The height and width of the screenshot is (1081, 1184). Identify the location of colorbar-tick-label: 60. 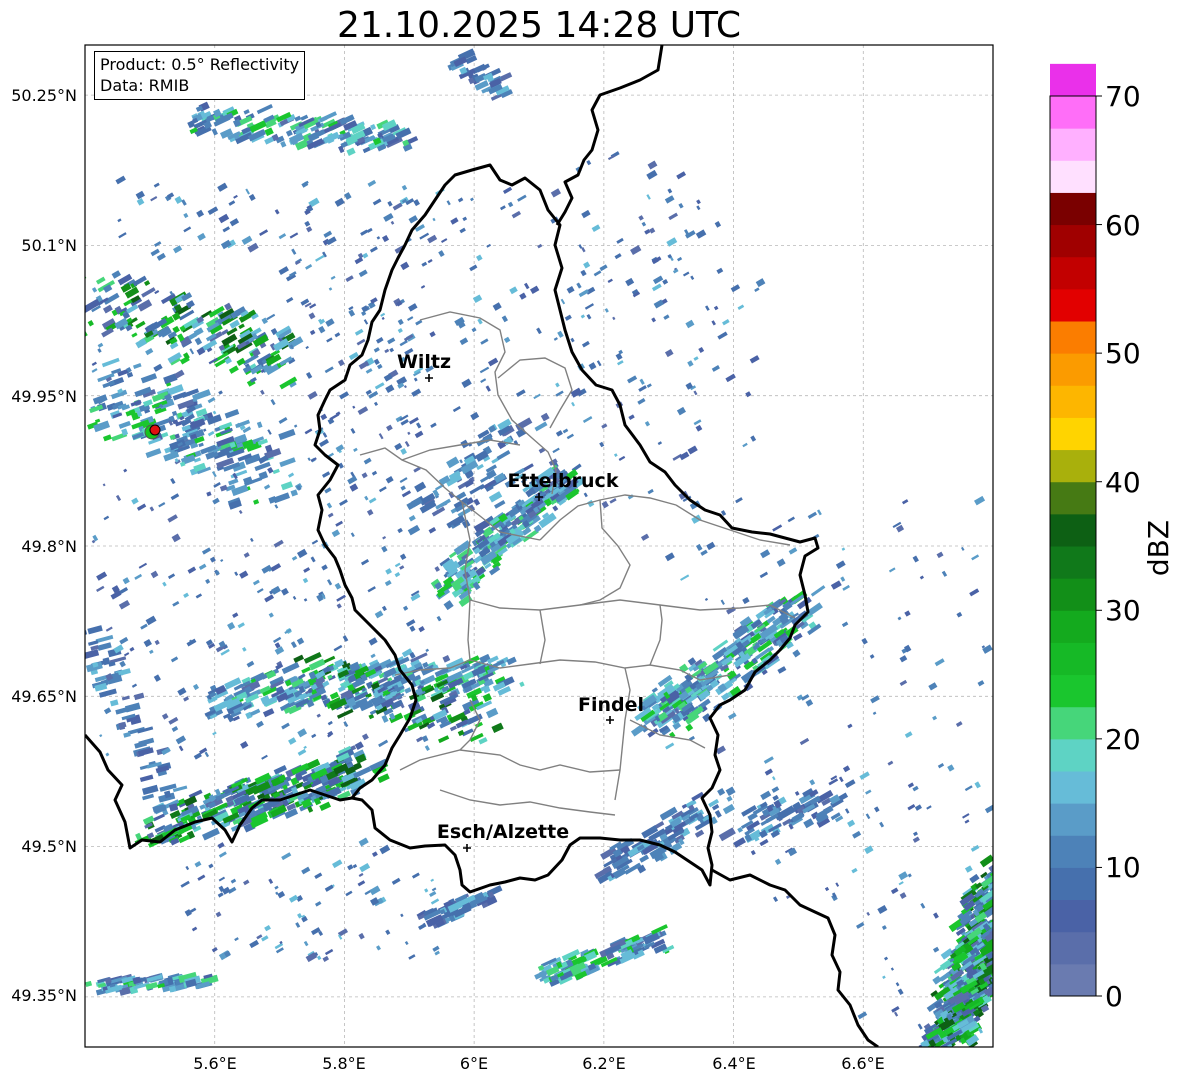
(1123, 225).